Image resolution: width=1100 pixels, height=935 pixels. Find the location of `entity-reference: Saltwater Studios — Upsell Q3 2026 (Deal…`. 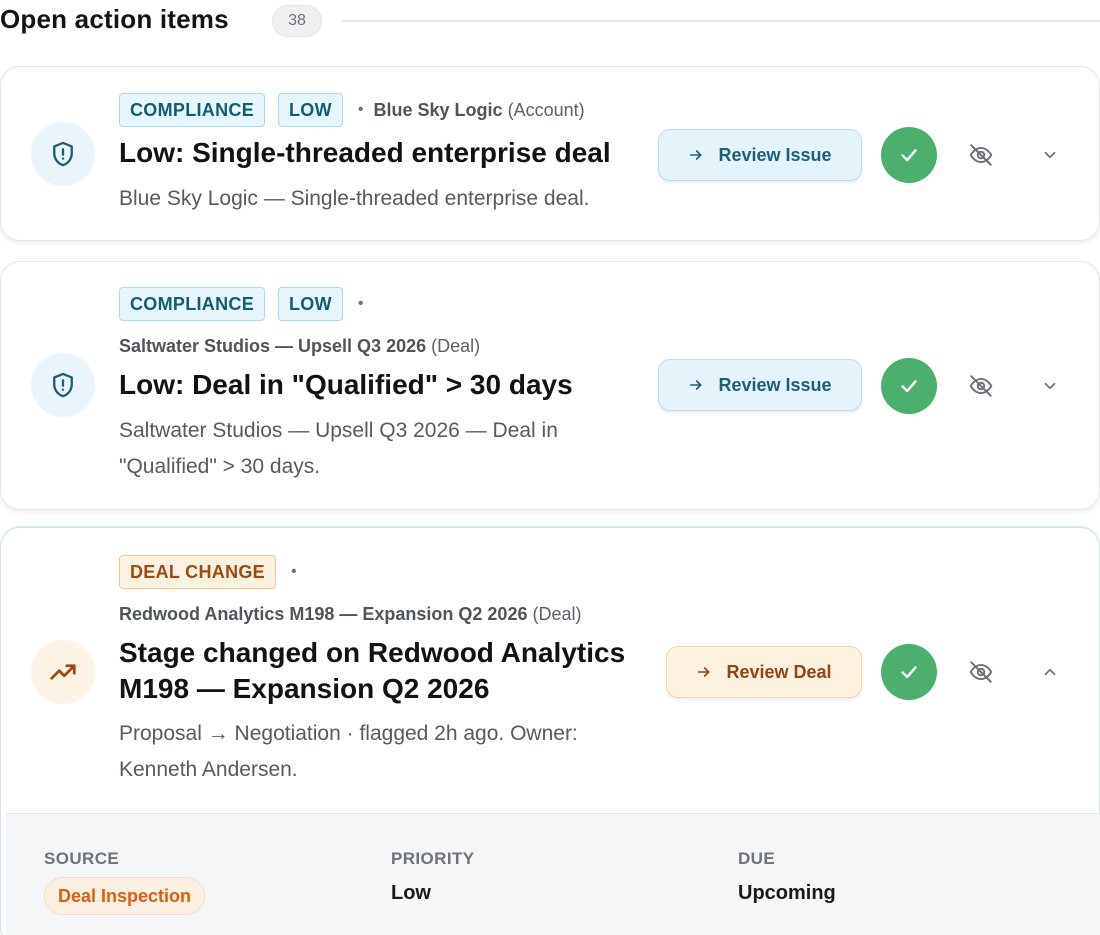

entity-reference: Saltwater Studios — Upsell Q3 2026 (Deal… is located at coordinates (299, 346).